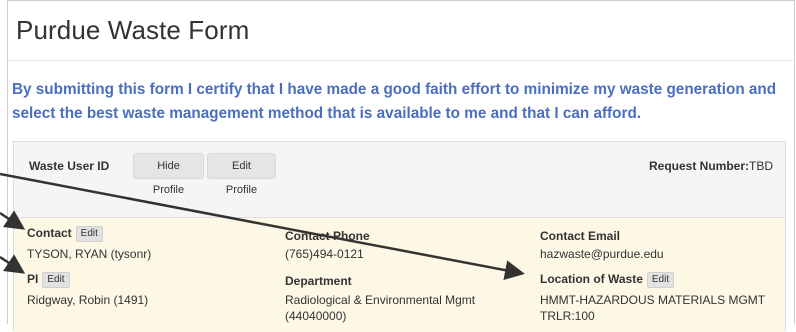 The height and width of the screenshot is (332, 796). What do you see at coordinates (89, 254) in the screenshot?
I see `contact-value: TYSON, RYAN (tysonr)` at bounding box center [89, 254].